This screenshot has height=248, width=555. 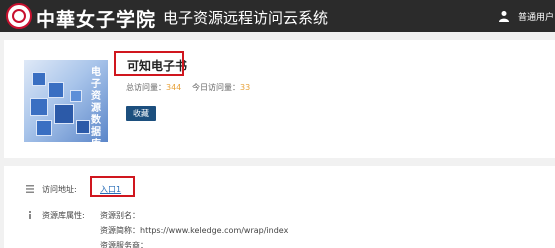 I want to click on favorite-button: 收藏, so click(x=141, y=113).